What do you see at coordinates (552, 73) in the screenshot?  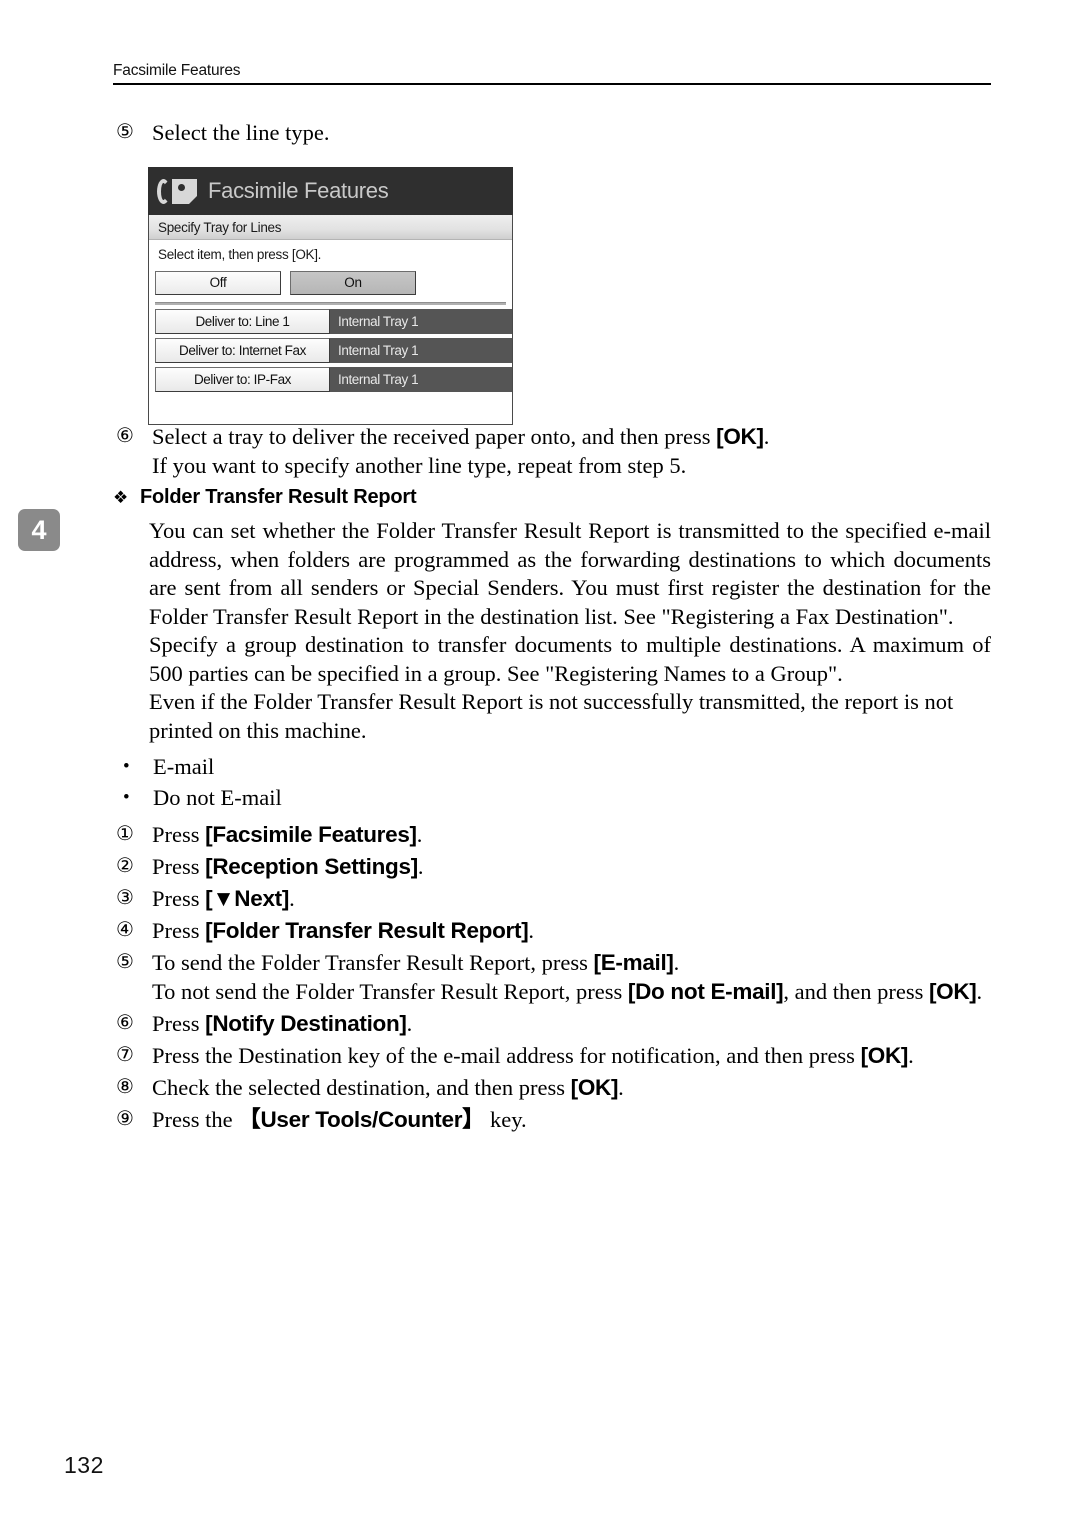 I see `running-header: Facsimile Features` at bounding box center [552, 73].